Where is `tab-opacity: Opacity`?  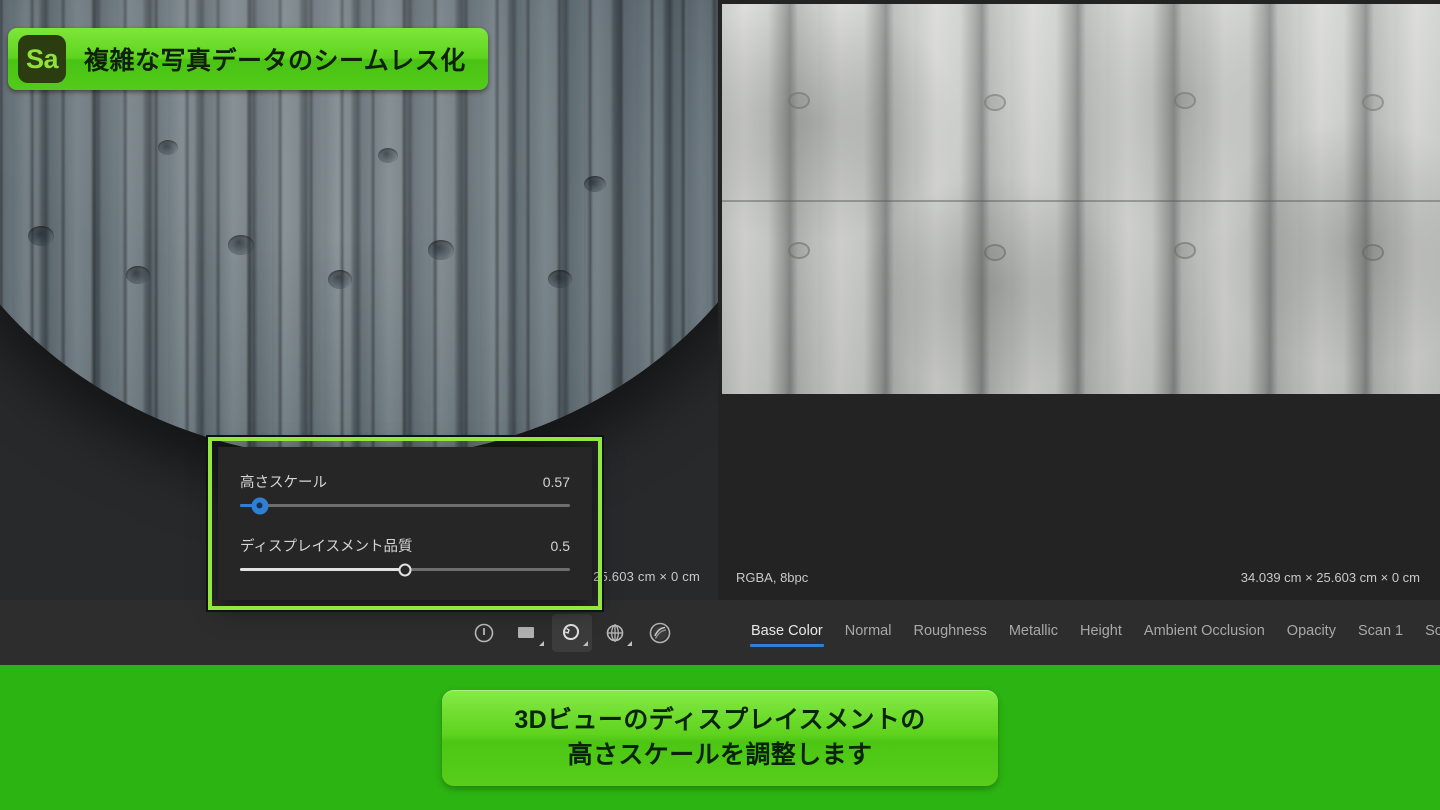 tab-opacity: Opacity is located at coordinates (1311, 633).